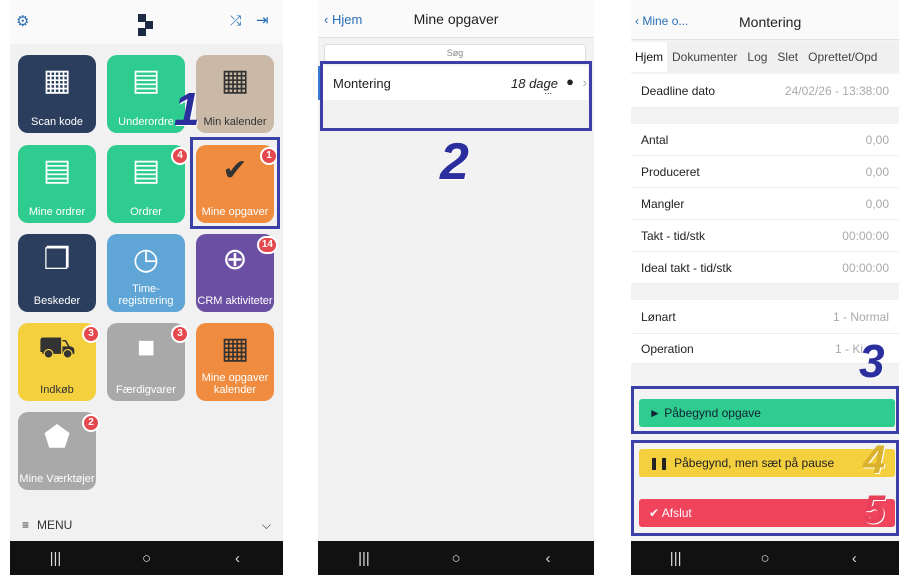 The height and width of the screenshot is (575, 899). What do you see at coordinates (57, 80) in the screenshot?
I see `qr-code-icon: ▦` at bounding box center [57, 80].